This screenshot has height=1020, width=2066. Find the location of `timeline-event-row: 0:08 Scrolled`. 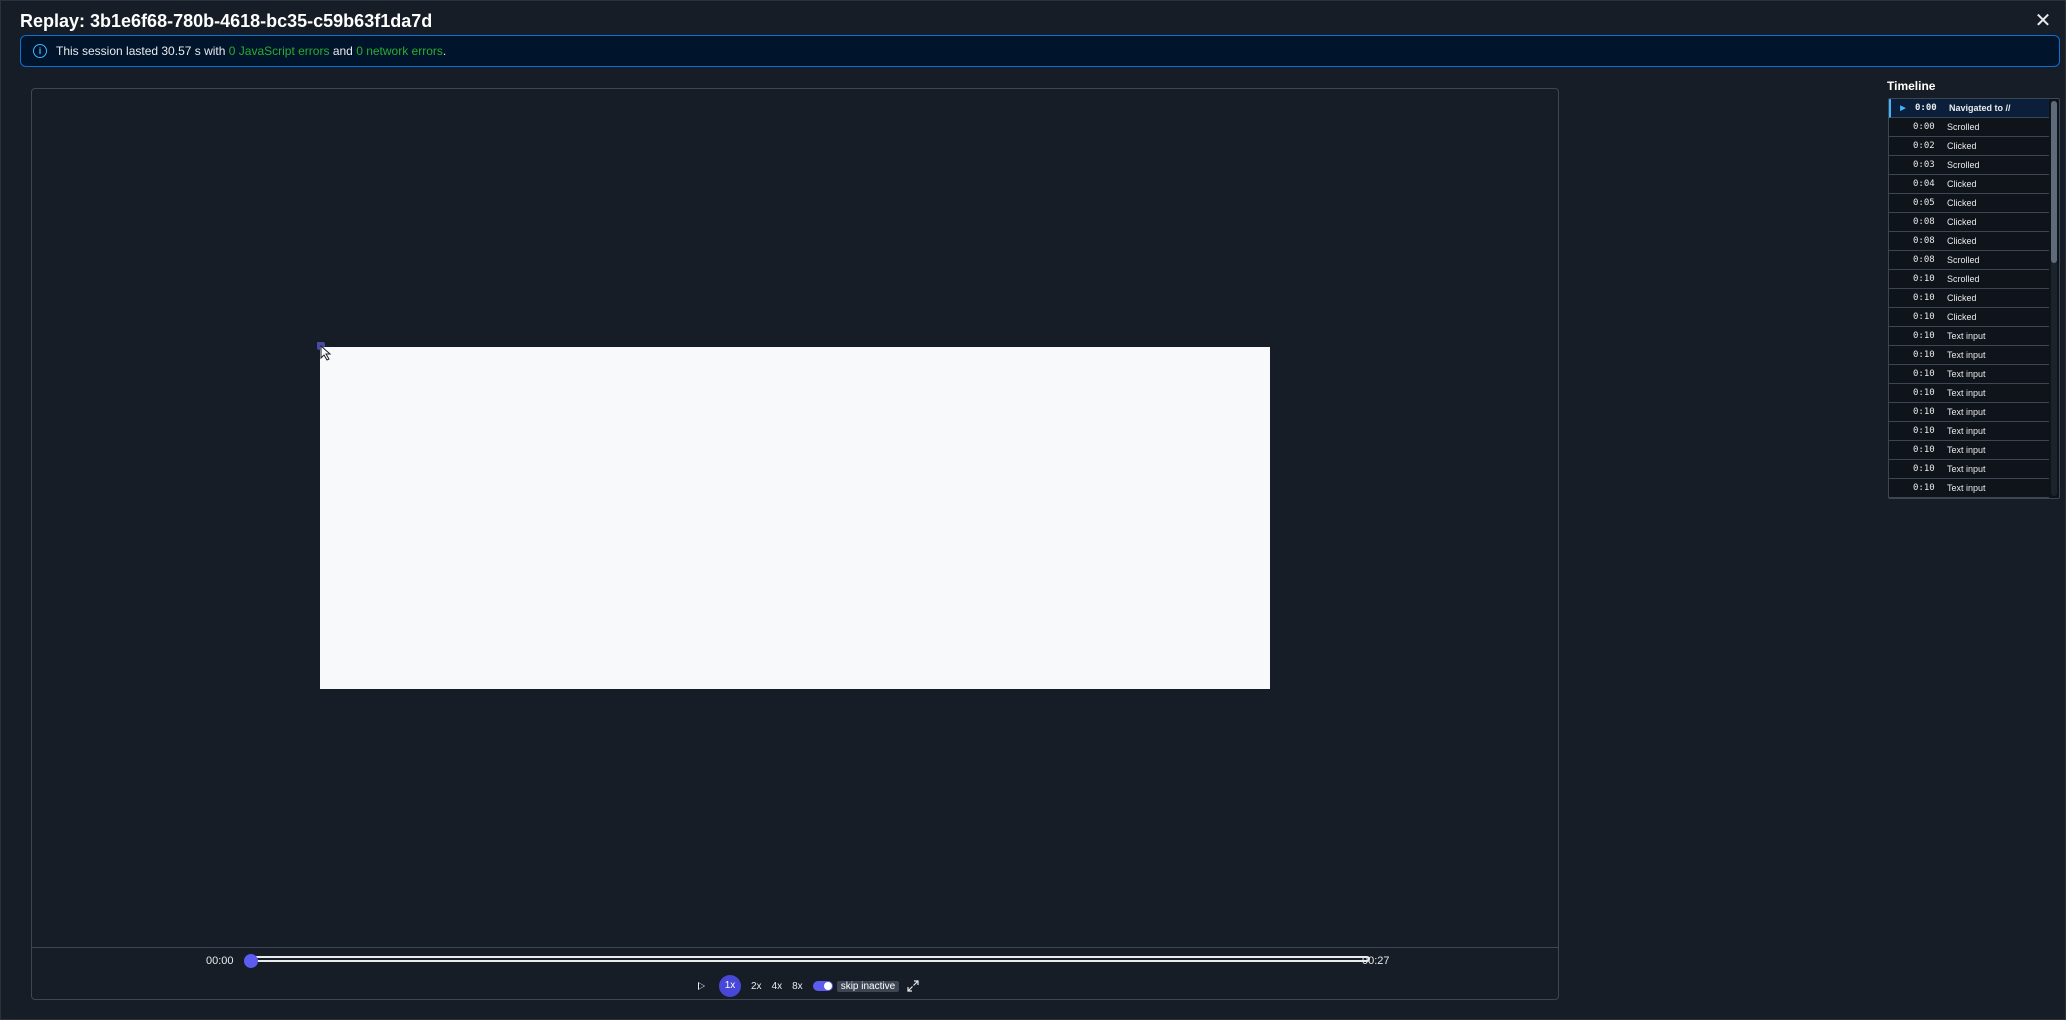

timeline-event-row: 0:08 Scrolled is located at coordinates (1969, 260).